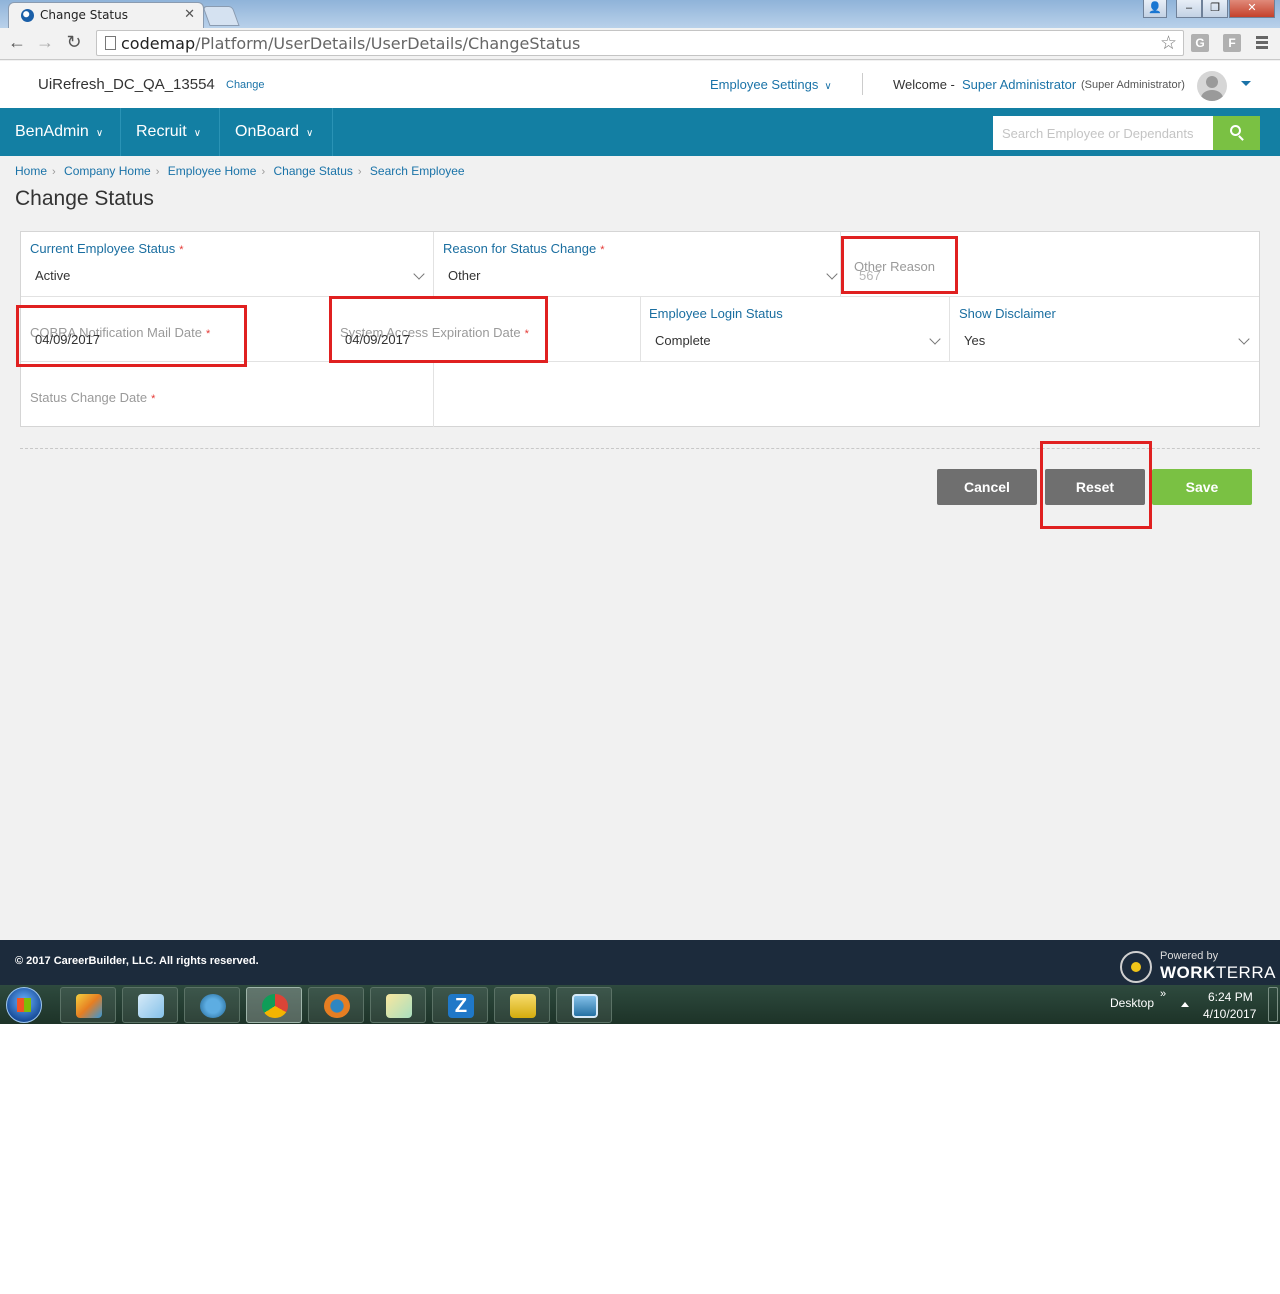 Image resolution: width=1280 pixels, height=1294 pixels. I want to click on show-desktop-button, so click(1273, 1004).